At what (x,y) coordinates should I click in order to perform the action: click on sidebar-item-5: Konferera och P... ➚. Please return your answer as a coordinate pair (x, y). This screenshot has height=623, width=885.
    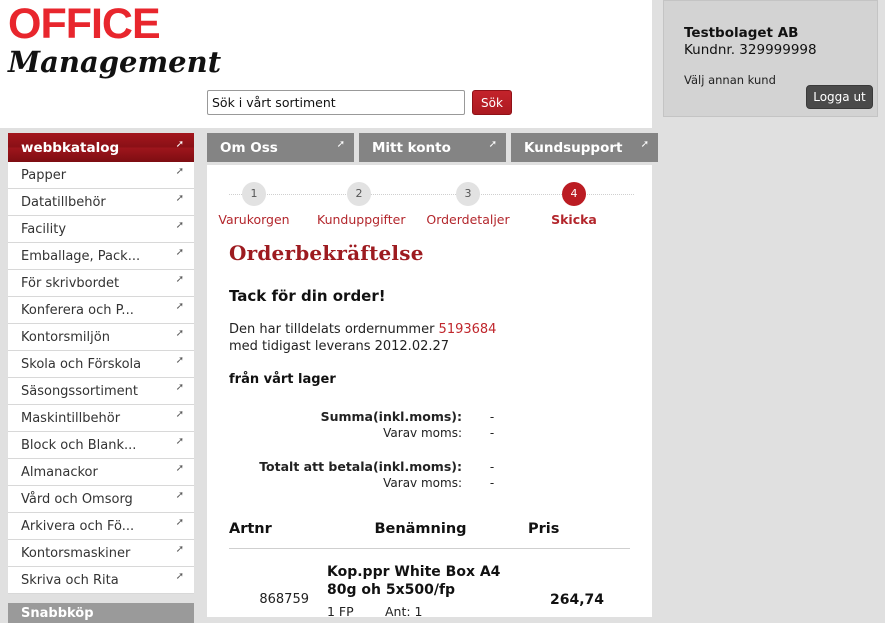
    Looking at the image, I should click on (101, 310).